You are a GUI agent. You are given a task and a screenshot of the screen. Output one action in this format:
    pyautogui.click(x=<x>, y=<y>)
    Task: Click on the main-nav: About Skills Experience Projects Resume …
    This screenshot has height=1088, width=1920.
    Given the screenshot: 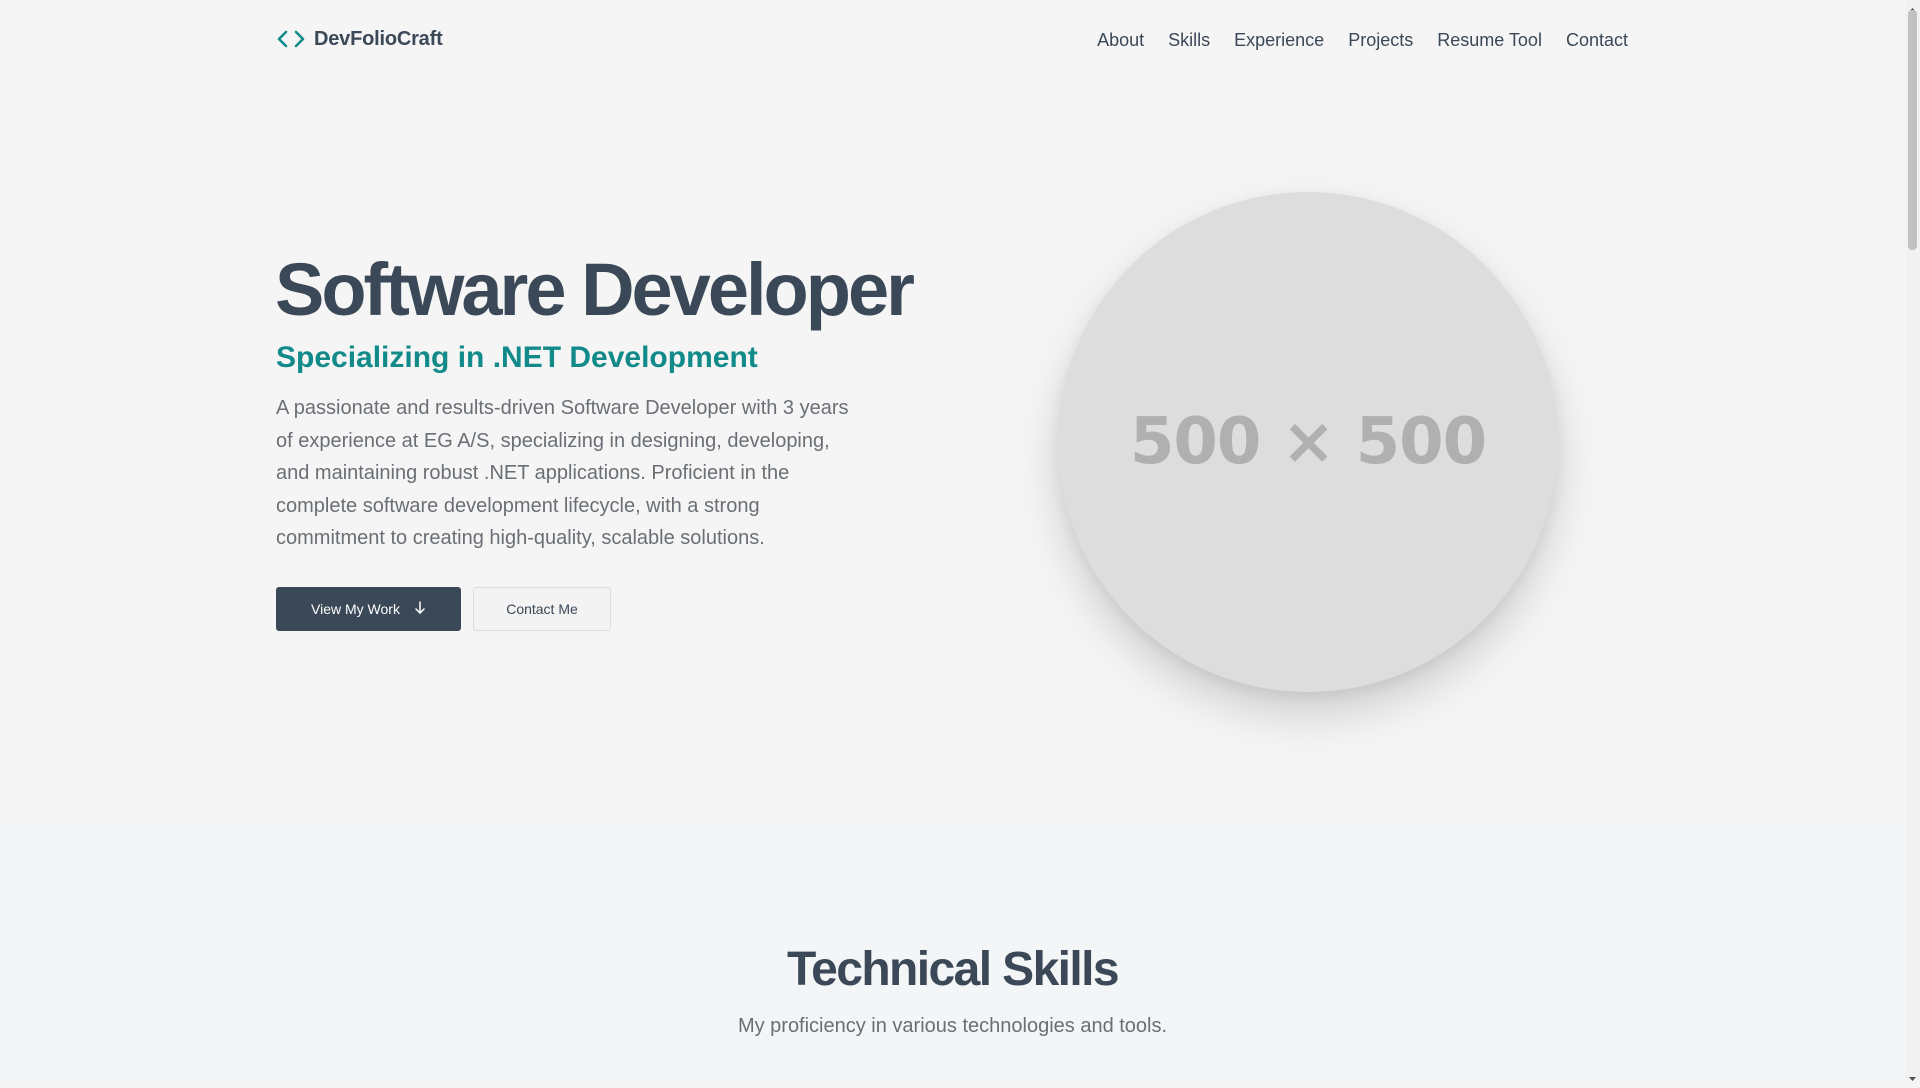 What is the action you would take?
    pyautogui.click(x=1362, y=40)
    